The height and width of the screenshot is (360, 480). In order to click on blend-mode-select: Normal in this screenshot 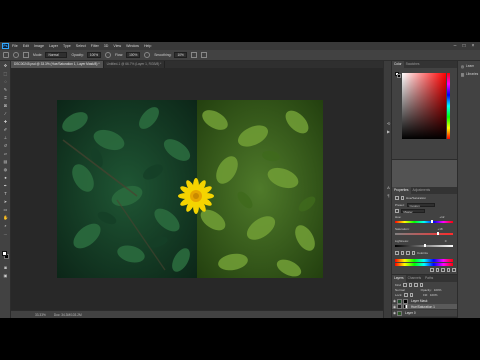, I will do `click(400, 290)`.